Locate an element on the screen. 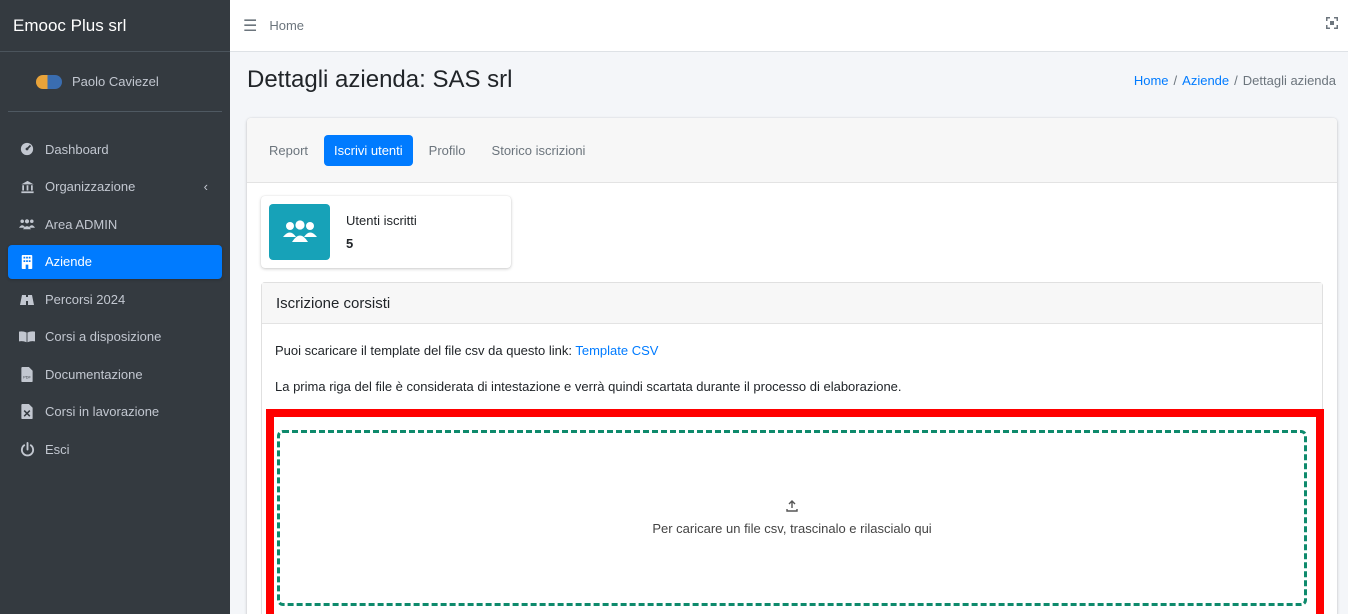 This screenshot has width=1348, height=614. pdf-file-icon: PDF is located at coordinates (27, 374).